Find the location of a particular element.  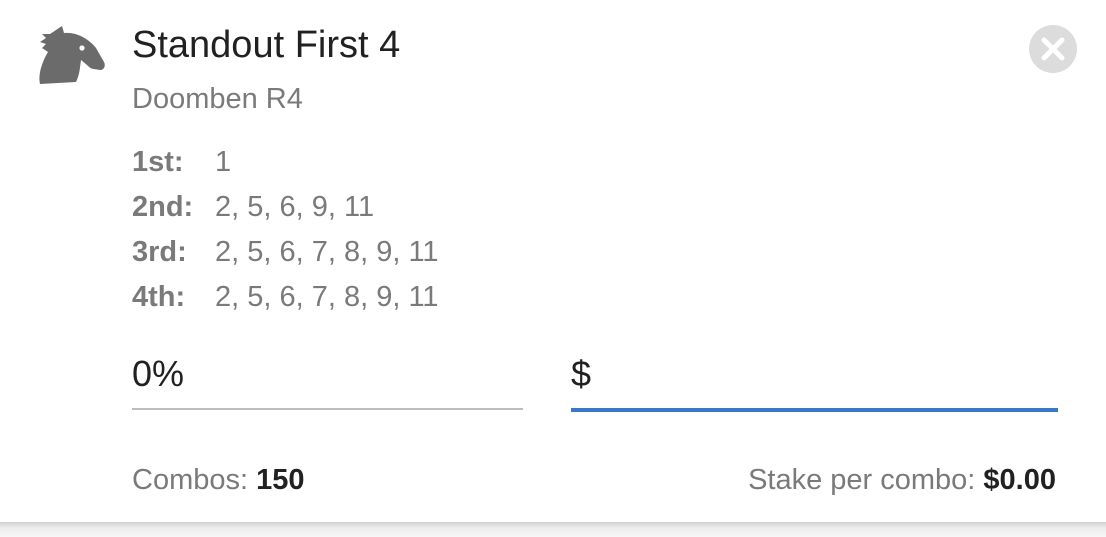

combos-label: Combos: is located at coordinates (190, 480).